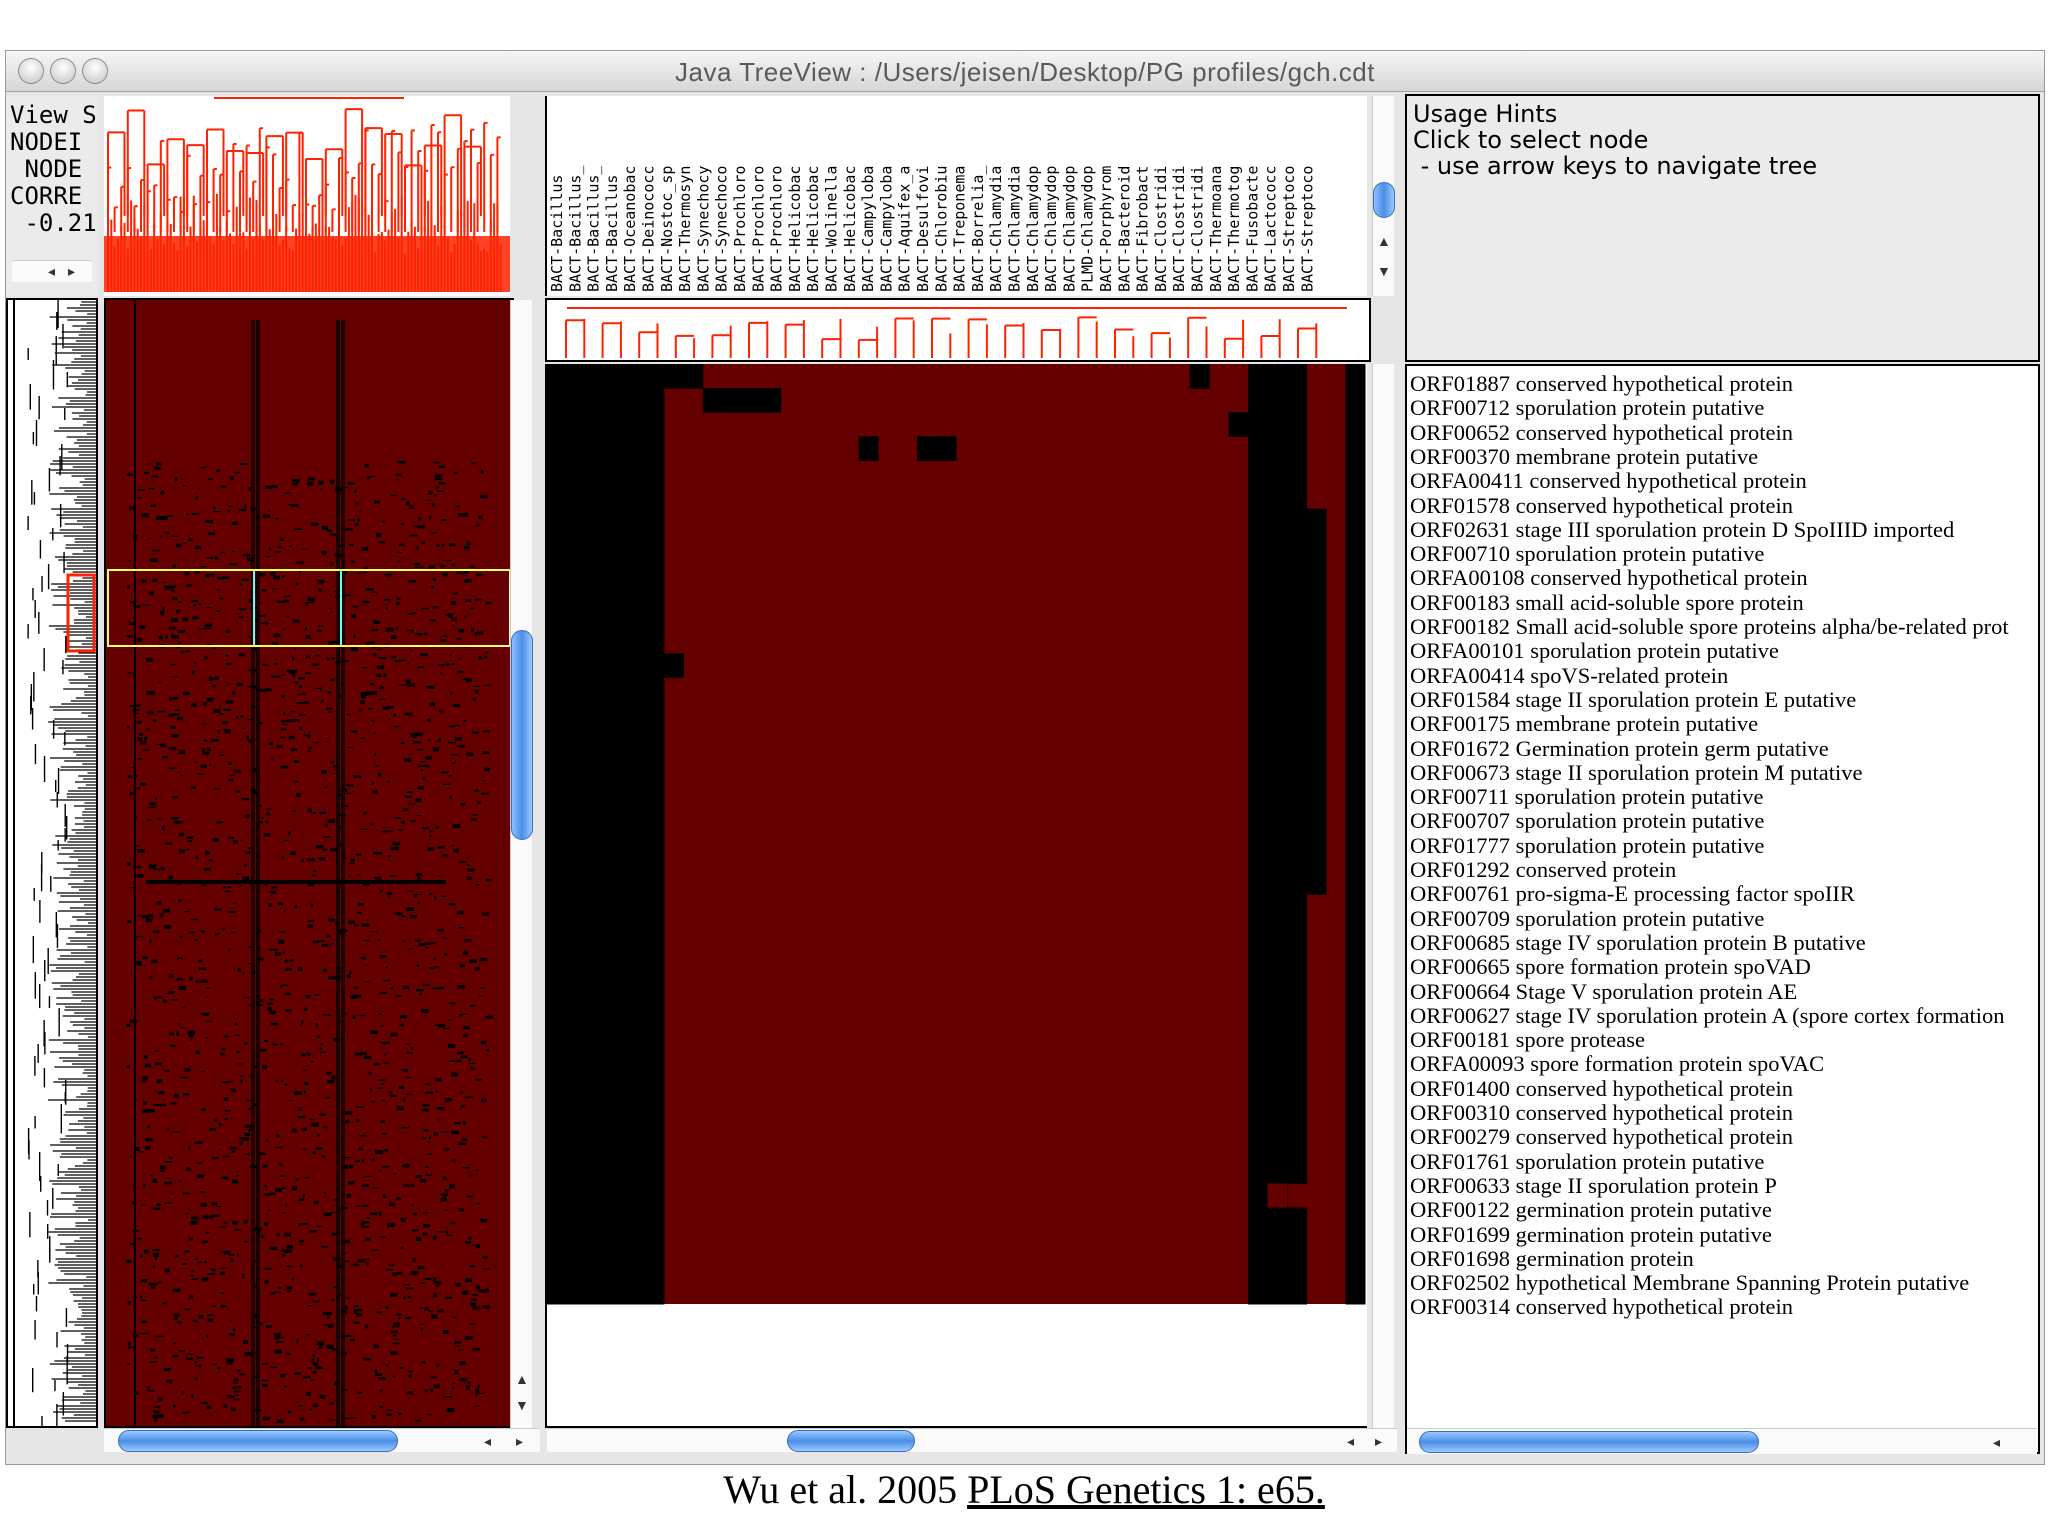 This screenshot has height=1536, width=2048. I want to click on array-name-label: BACT-Bacillus, so click(612, 233).